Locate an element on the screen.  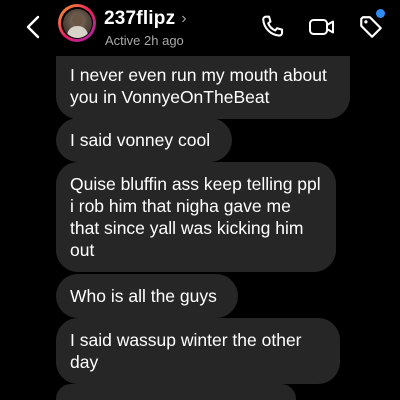
message-bubble: I said wassup winter the other day is located at coordinates (198, 351).